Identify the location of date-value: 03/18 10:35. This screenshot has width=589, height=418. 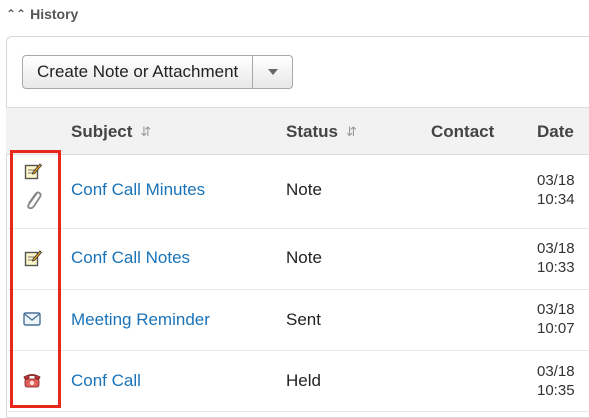
(556, 381).